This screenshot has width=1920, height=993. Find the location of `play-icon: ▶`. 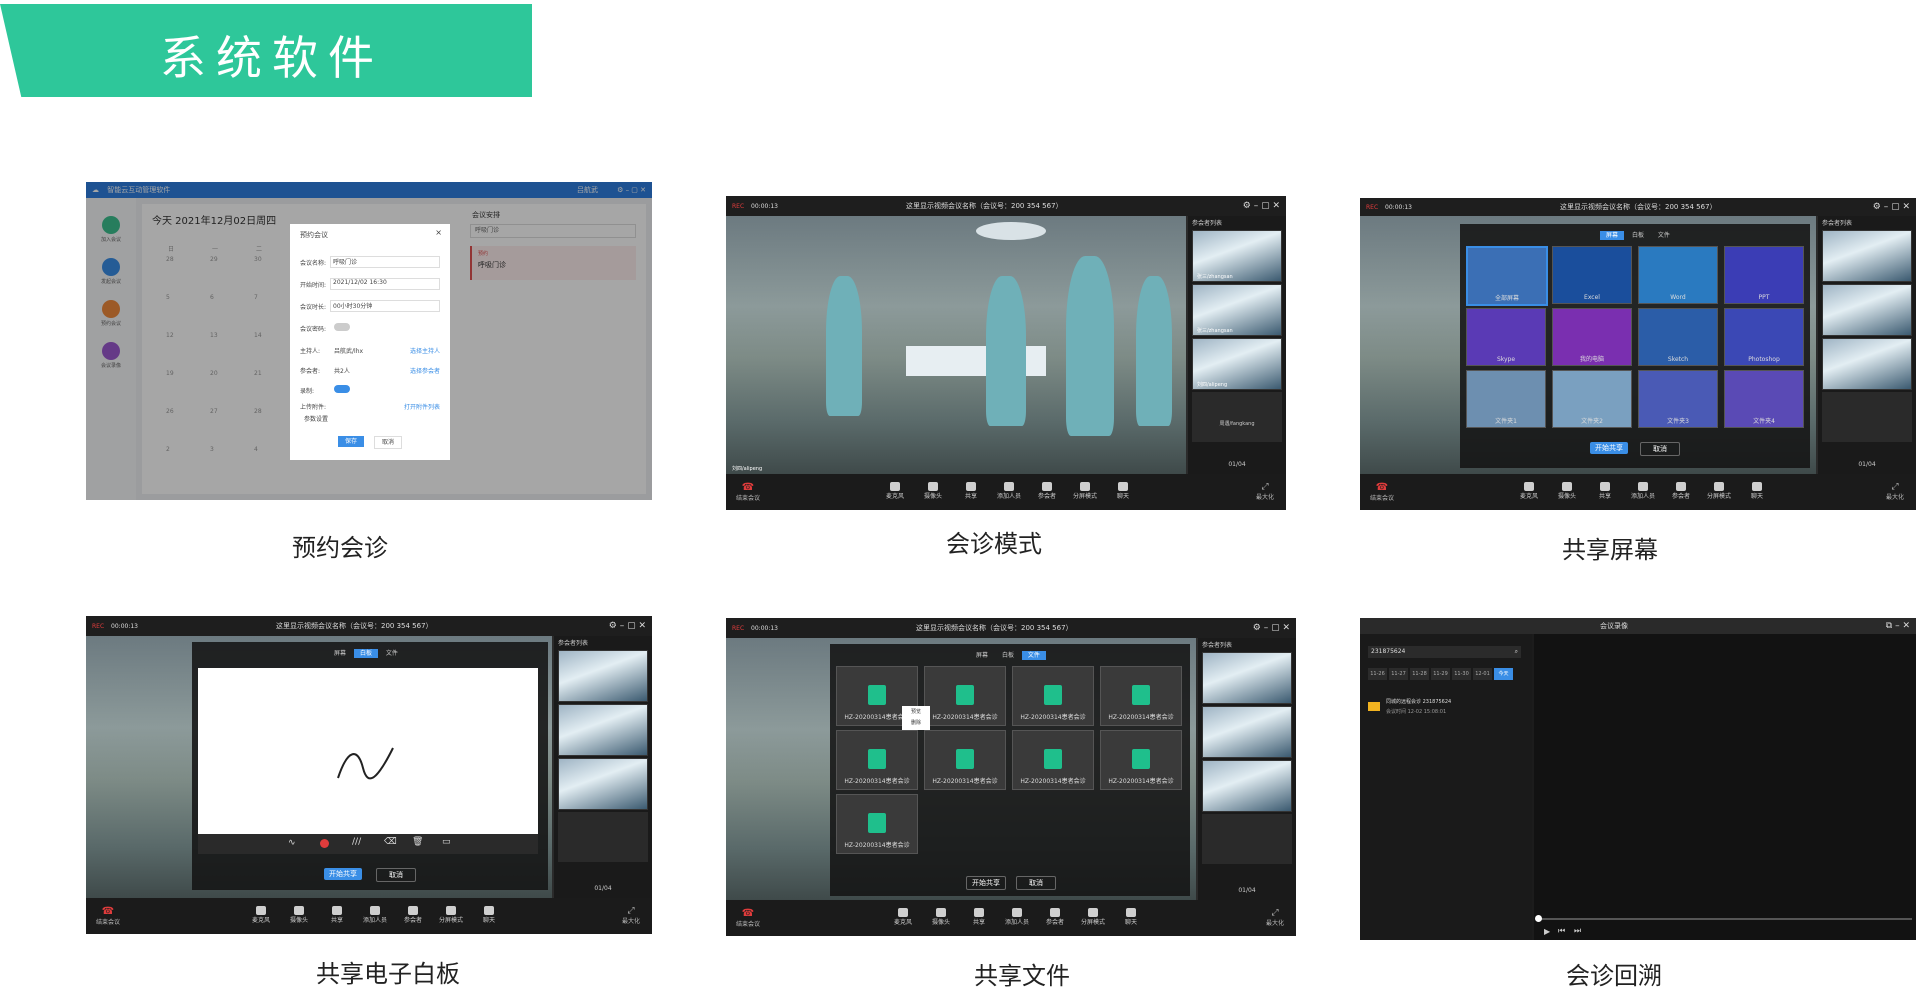

play-icon: ▶ is located at coordinates (1547, 931).